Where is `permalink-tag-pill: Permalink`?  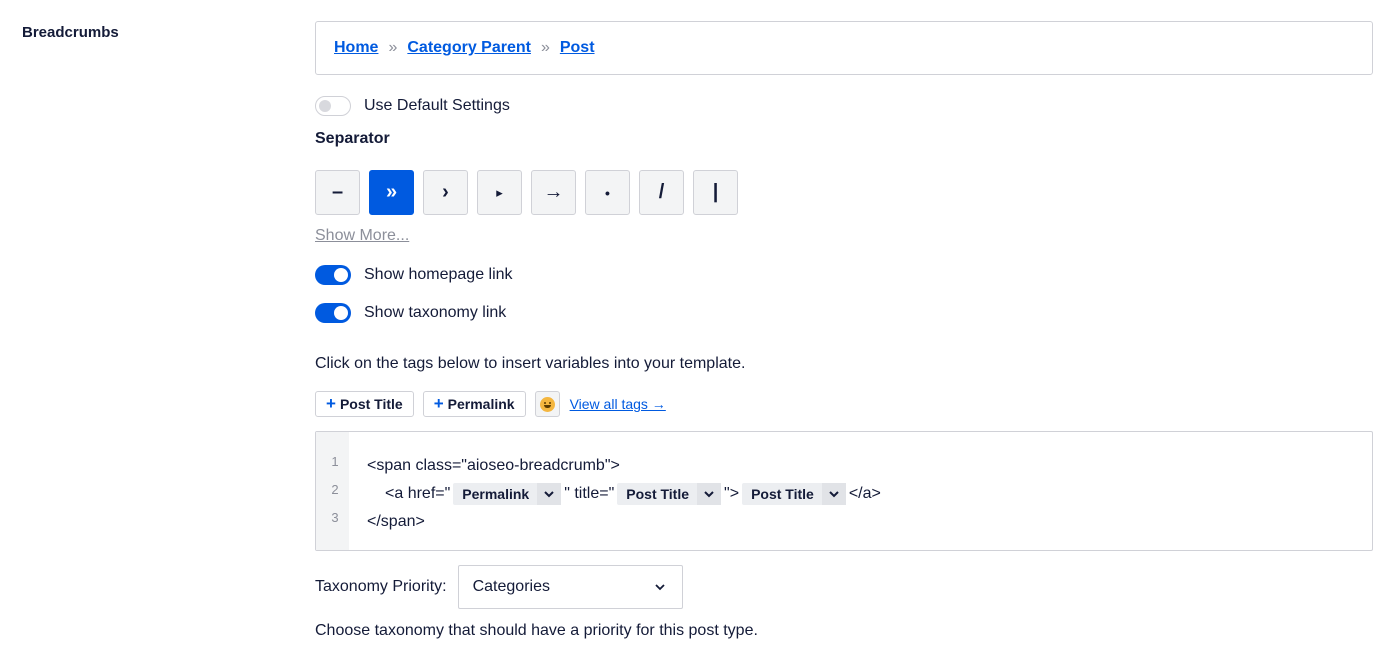
permalink-tag-pill: Permalink is located at coordinates (507, 494).